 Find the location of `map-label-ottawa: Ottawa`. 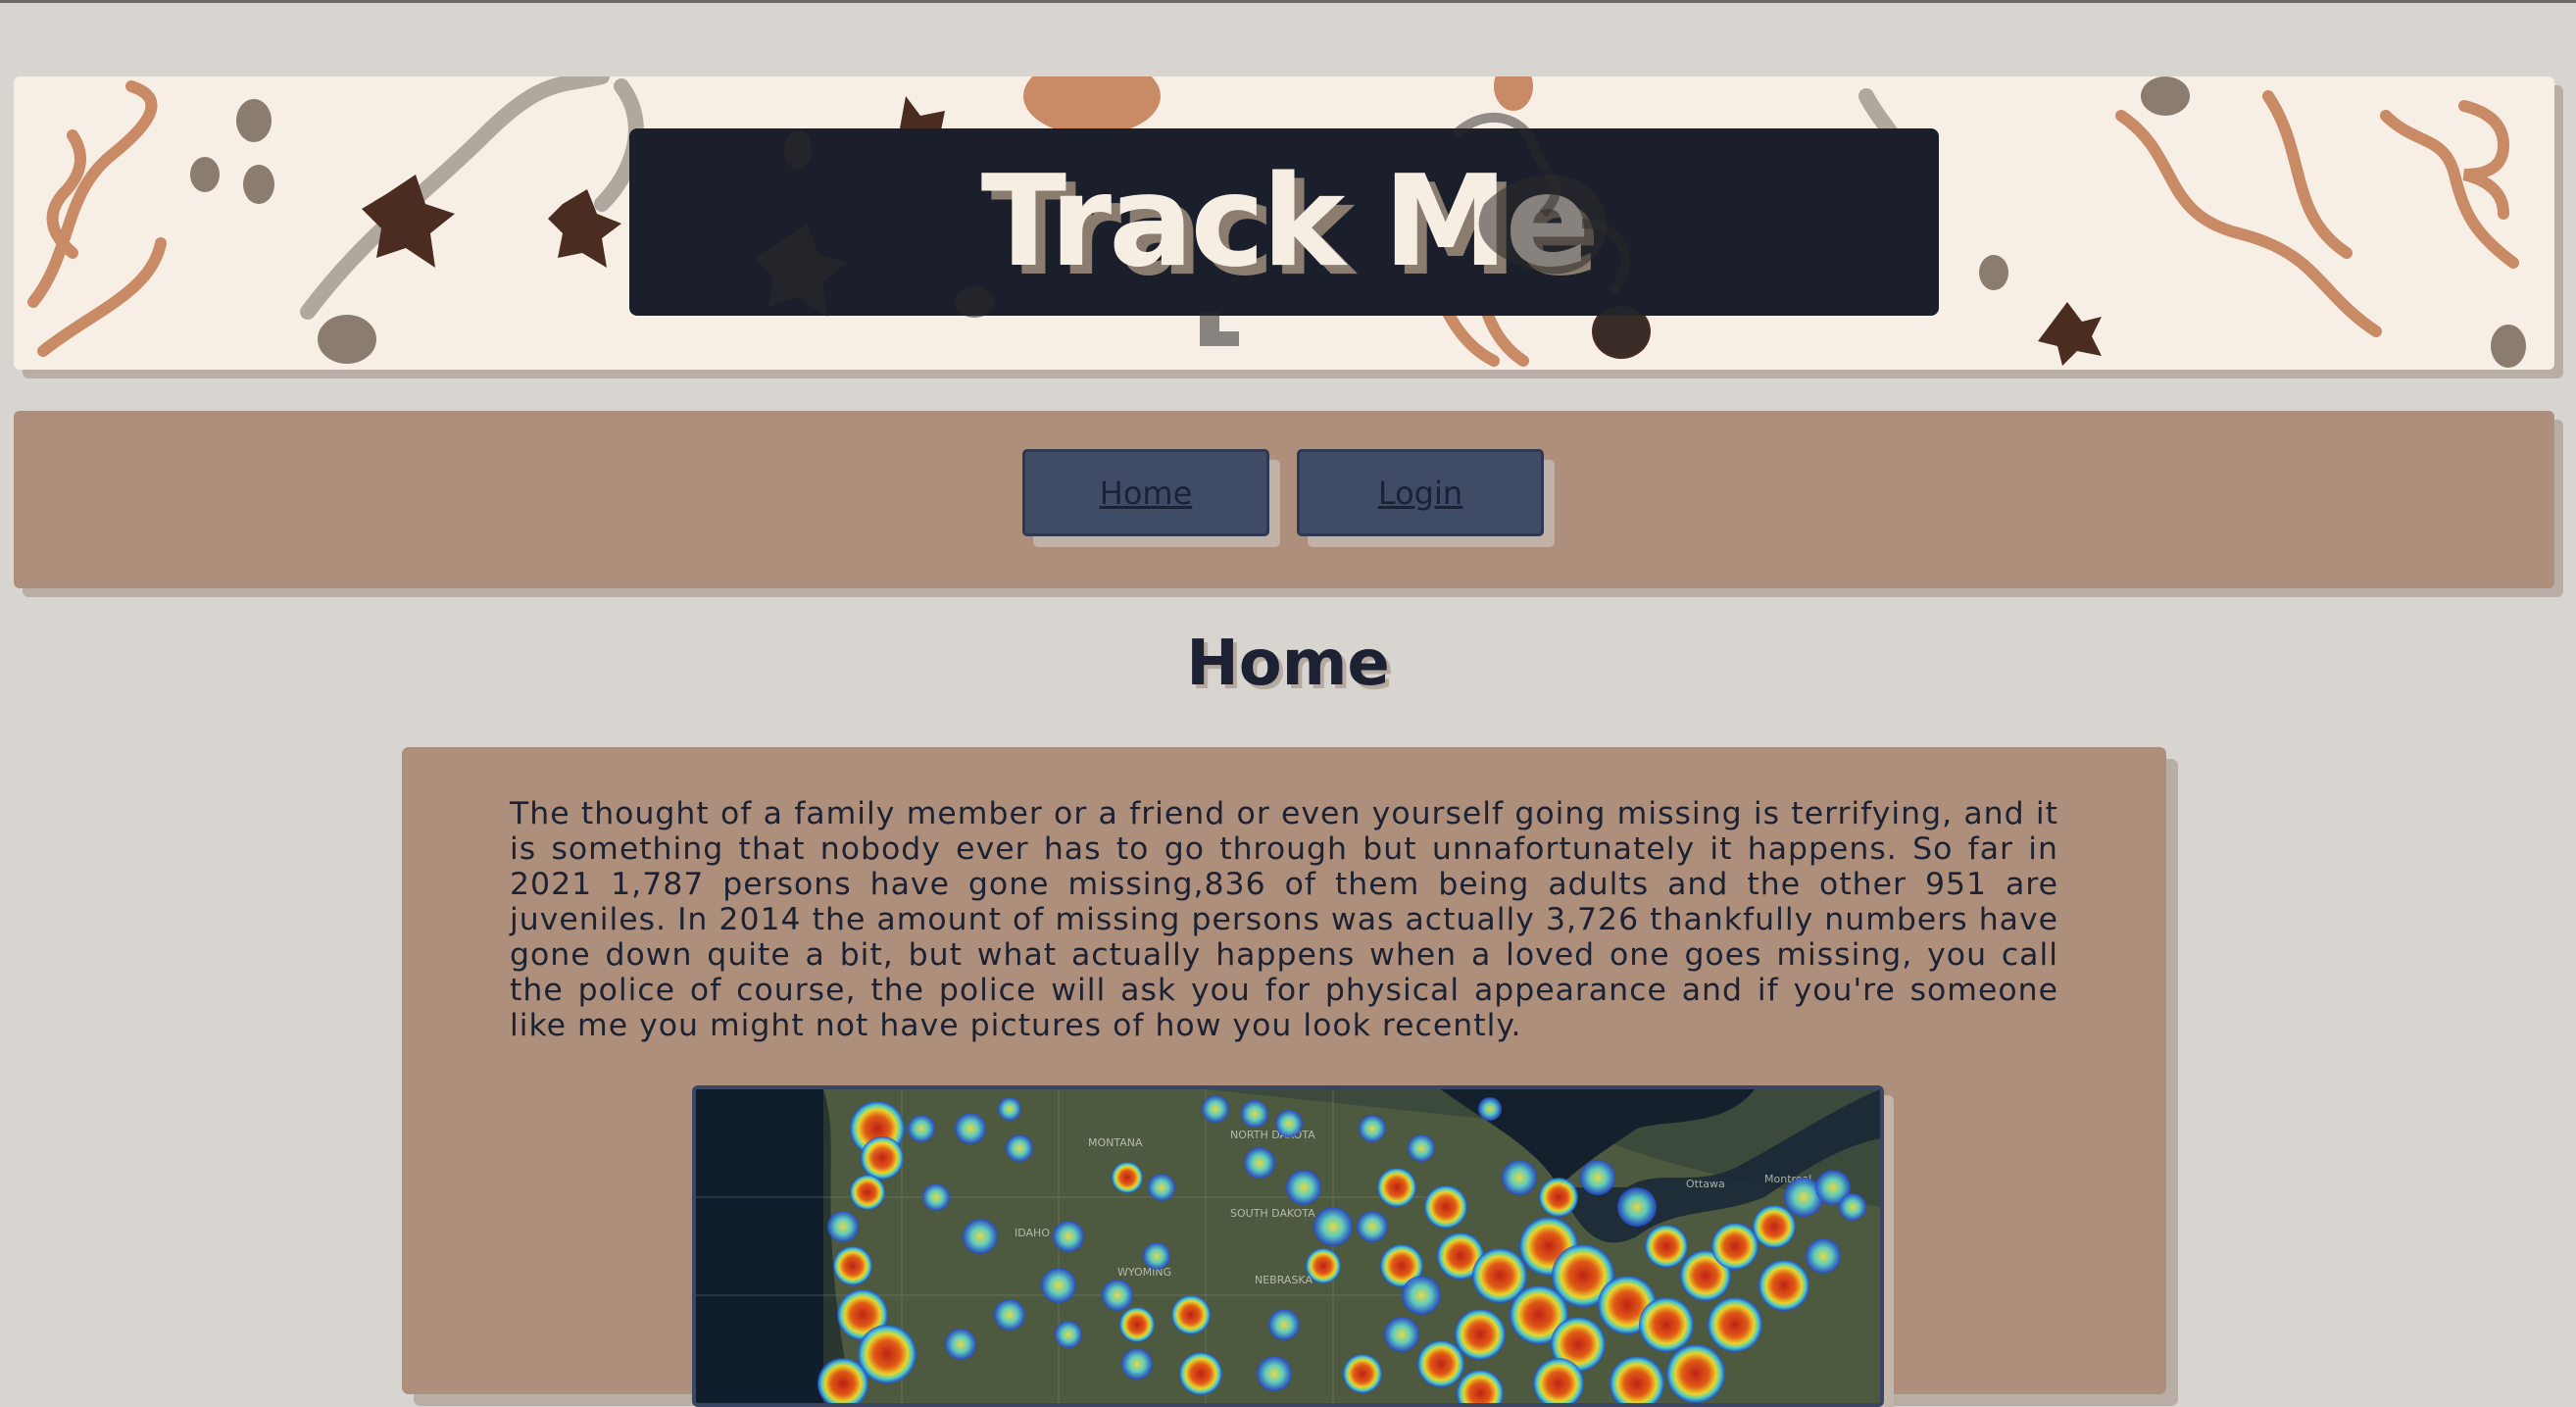

map-label-ottawa: Ottawa is located at coordinates (1705, 1184).